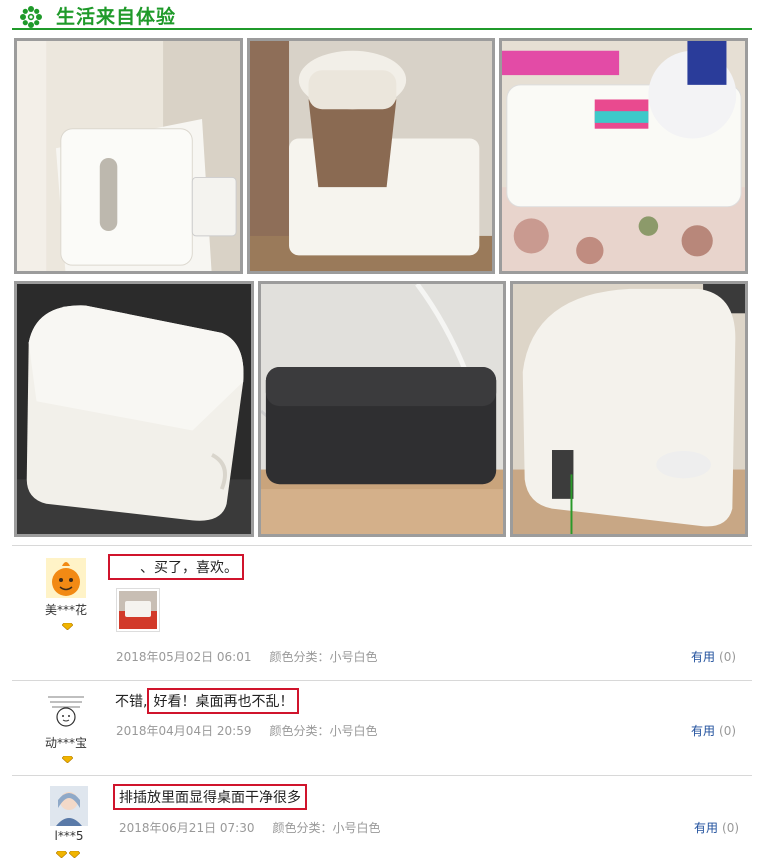 This screenshot has width=759, height=860. Describe the element at coordinates (69, 836) in the screenshot. I see `reviewer-nick: l***5` at that location.